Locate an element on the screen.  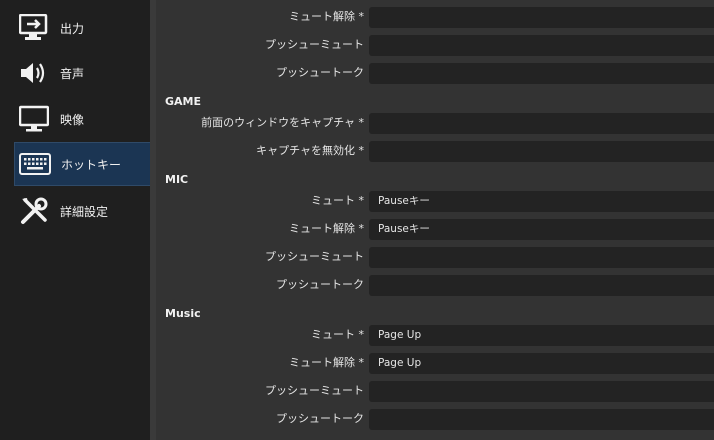
sidebar-item-audio: 音声 is located at coordinates (84, 73).